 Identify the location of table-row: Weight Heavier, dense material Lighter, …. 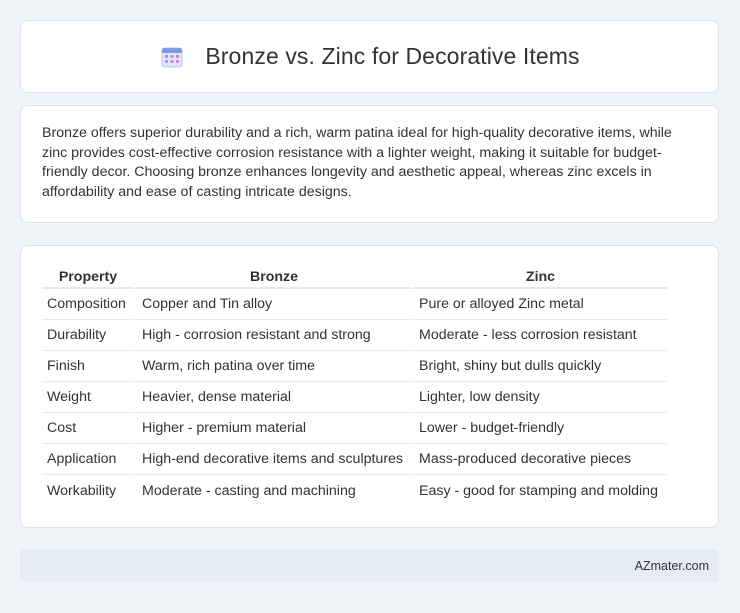
(354, 397).